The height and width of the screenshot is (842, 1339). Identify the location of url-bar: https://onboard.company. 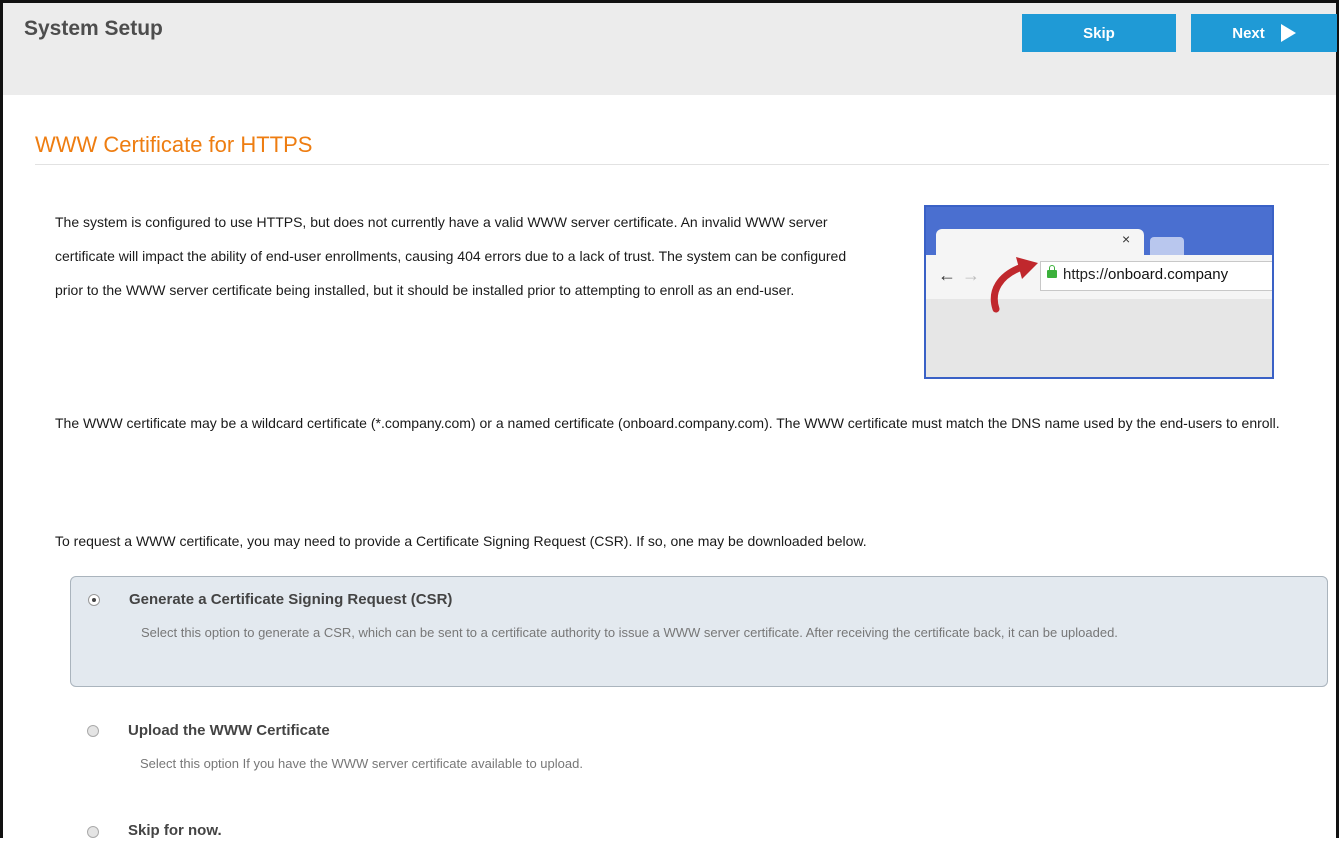
(1156, 276).